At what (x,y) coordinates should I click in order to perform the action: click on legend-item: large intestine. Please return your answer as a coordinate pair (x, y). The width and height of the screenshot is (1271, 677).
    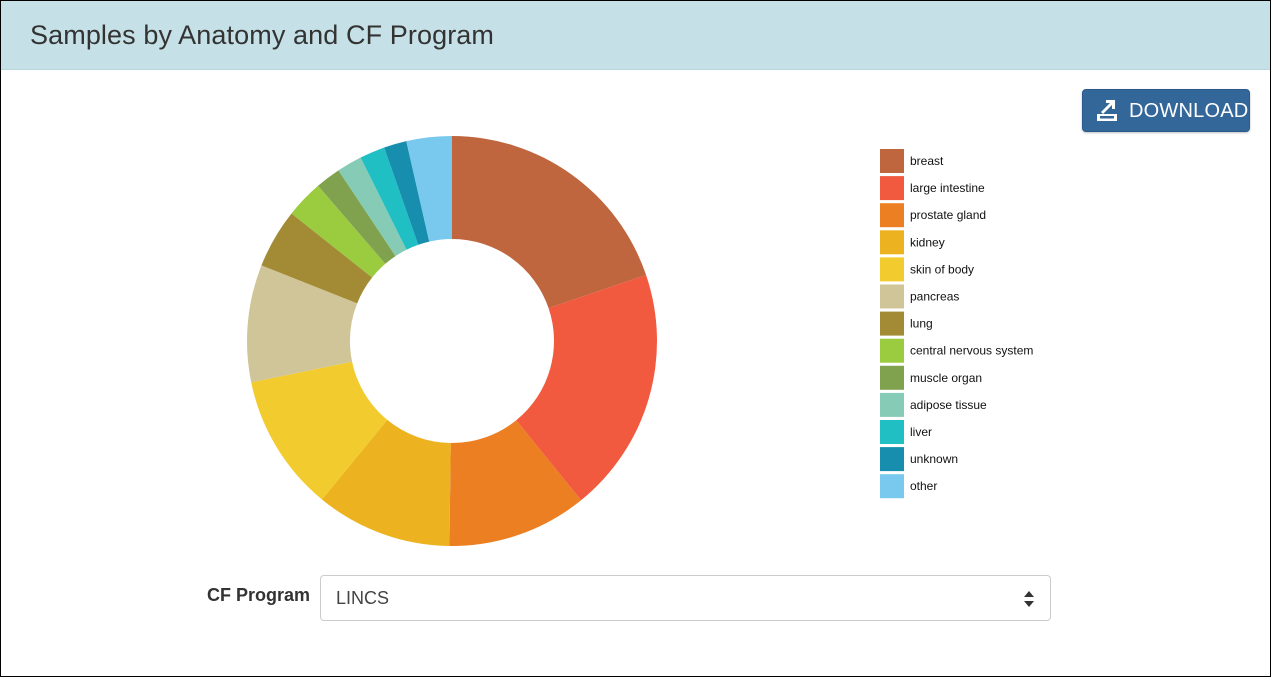
    Looking at the image, I should click on (932, 188).